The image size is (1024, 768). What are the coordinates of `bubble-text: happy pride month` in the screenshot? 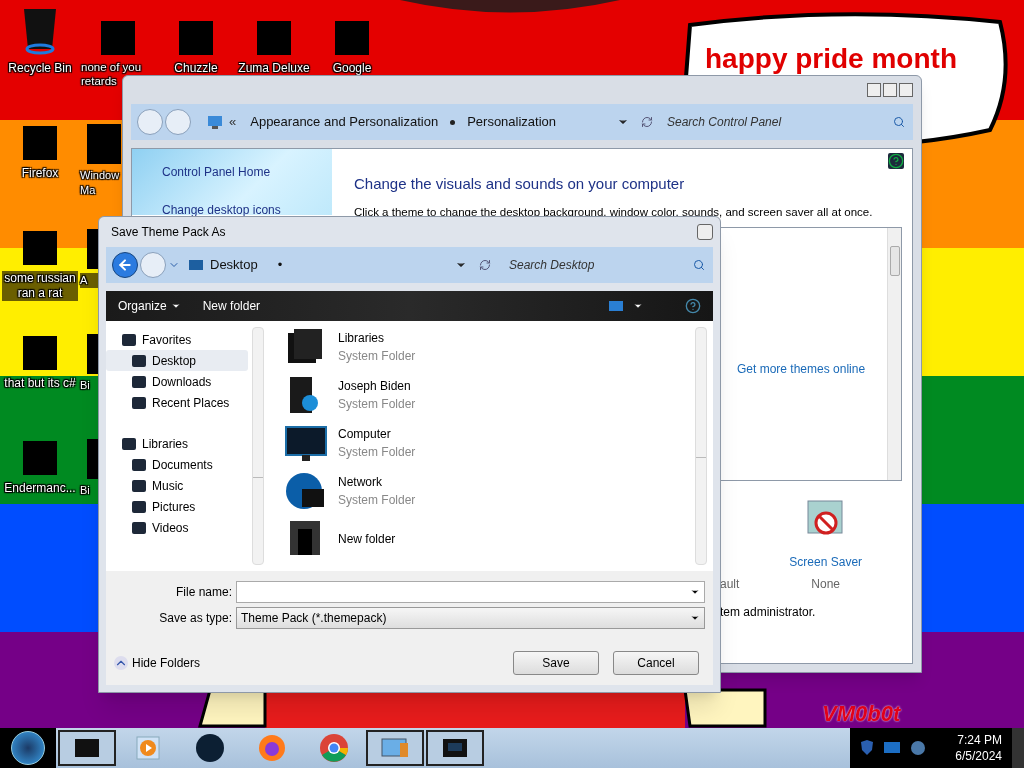 It's located at (831, 59).